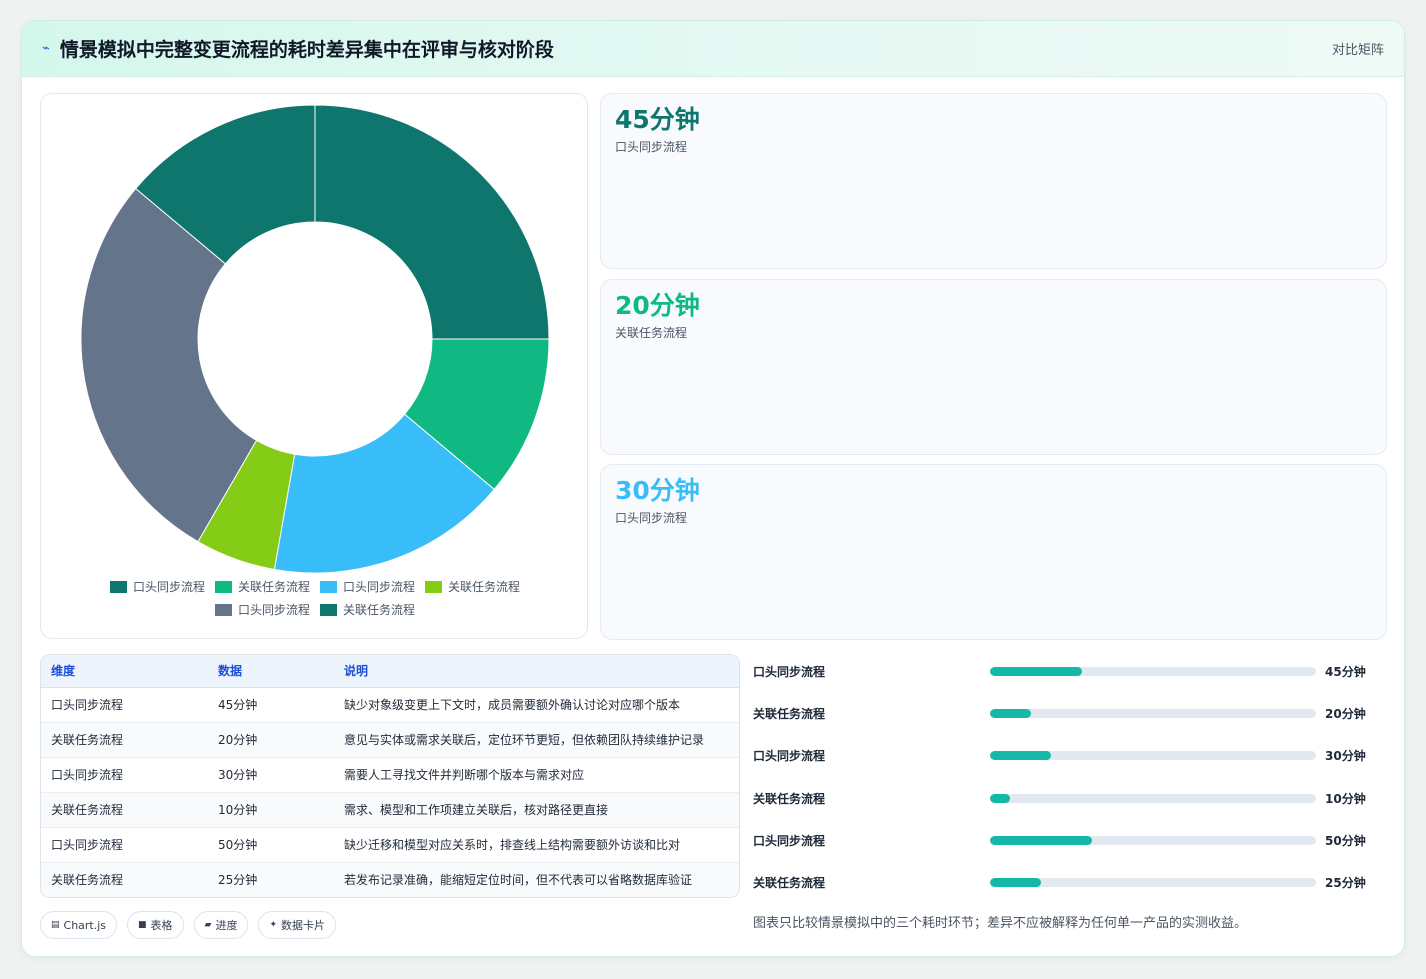  What do you see at coordinates (142, 925) in the screenshot?
I see `table-icon: ■` at bounding box center [142, 925].